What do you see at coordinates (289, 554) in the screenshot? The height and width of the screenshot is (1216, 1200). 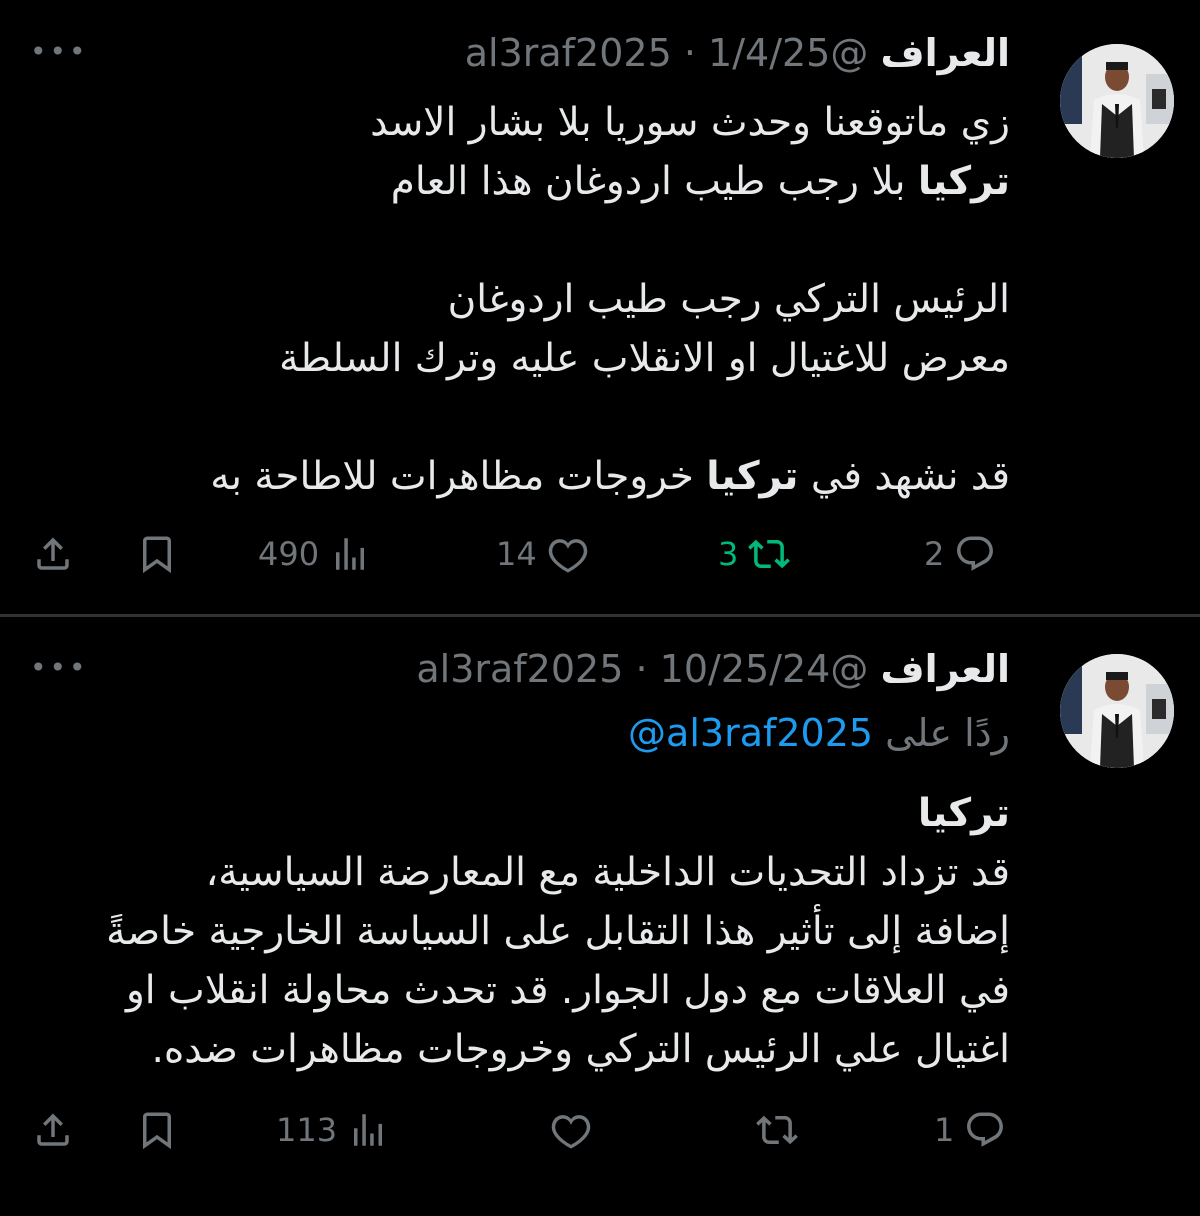 I see `views-count: 490` at bounding box center [289, 554].